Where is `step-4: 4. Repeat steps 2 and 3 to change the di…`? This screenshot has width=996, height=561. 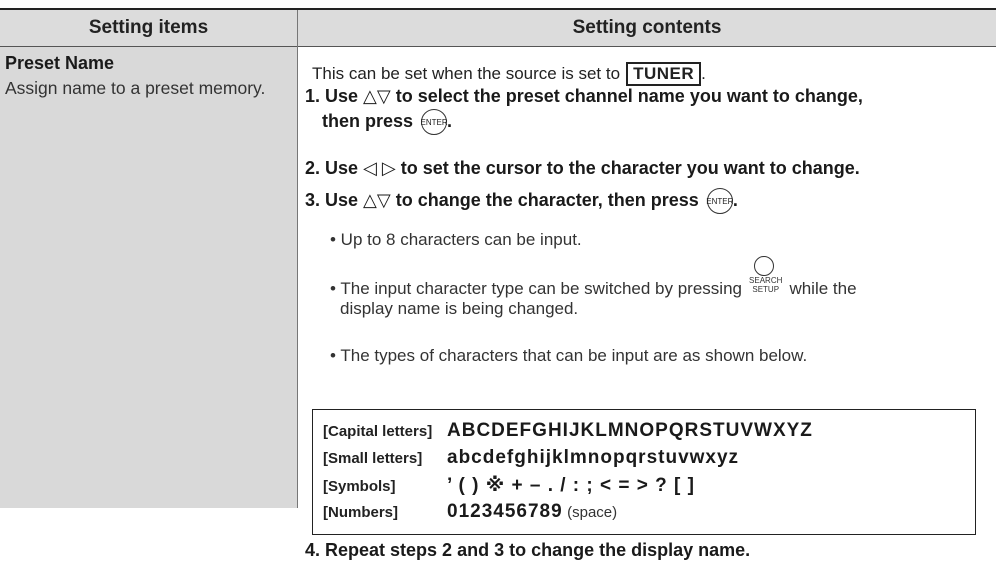
step-4: 4. Repeat steps 2 and 3 to change the di… is located at coordinates (528, 550).